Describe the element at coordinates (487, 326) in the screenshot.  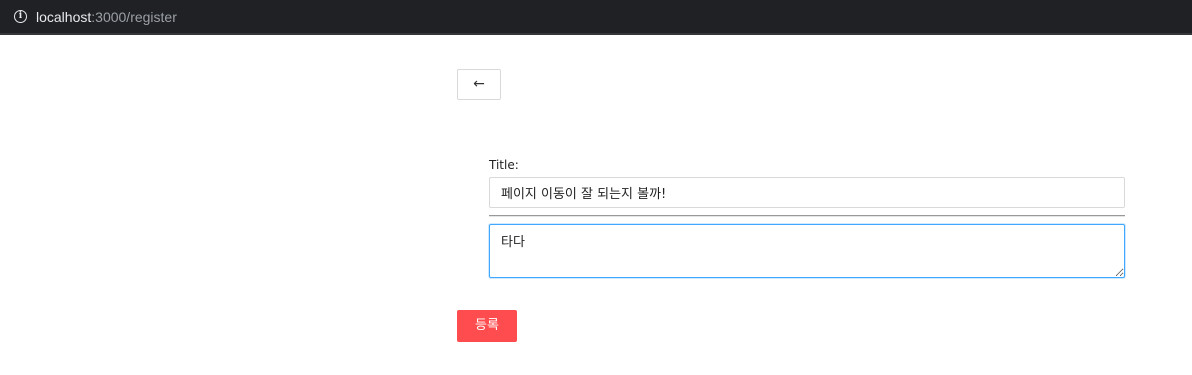
I see `submit-button: 등록` at that location.